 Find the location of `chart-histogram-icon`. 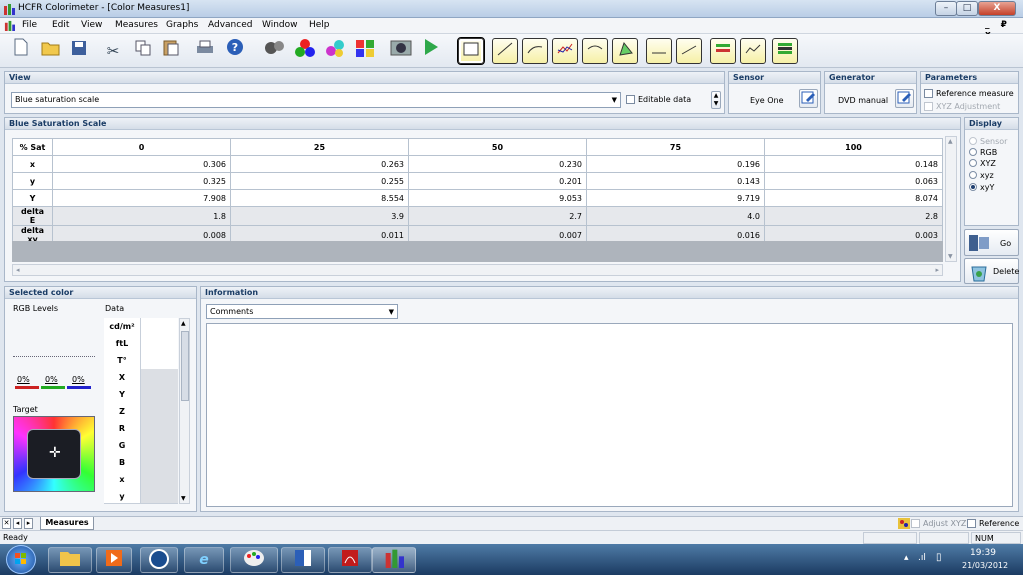

chart-histogram-icon is located at coordinates (753, 51).